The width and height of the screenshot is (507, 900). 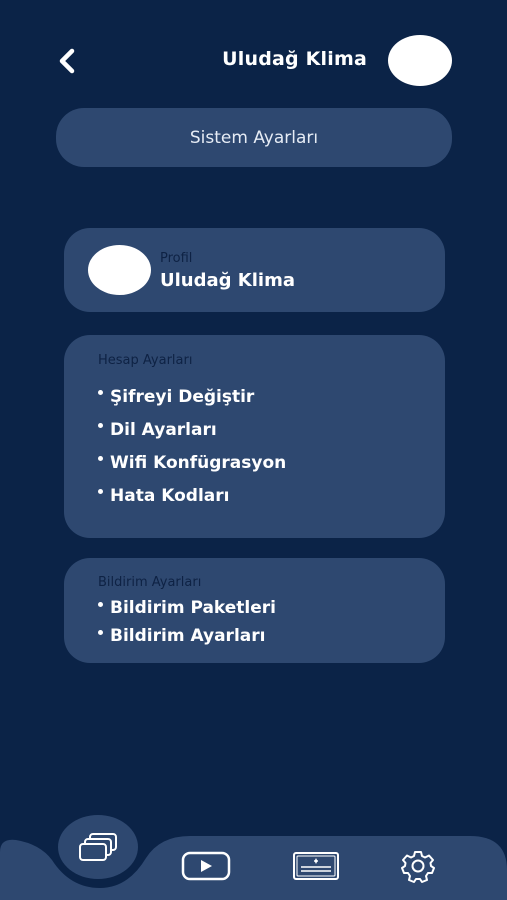 I want to click on menu-item-label: Dil Ayarları, so click(x=163, y=429).